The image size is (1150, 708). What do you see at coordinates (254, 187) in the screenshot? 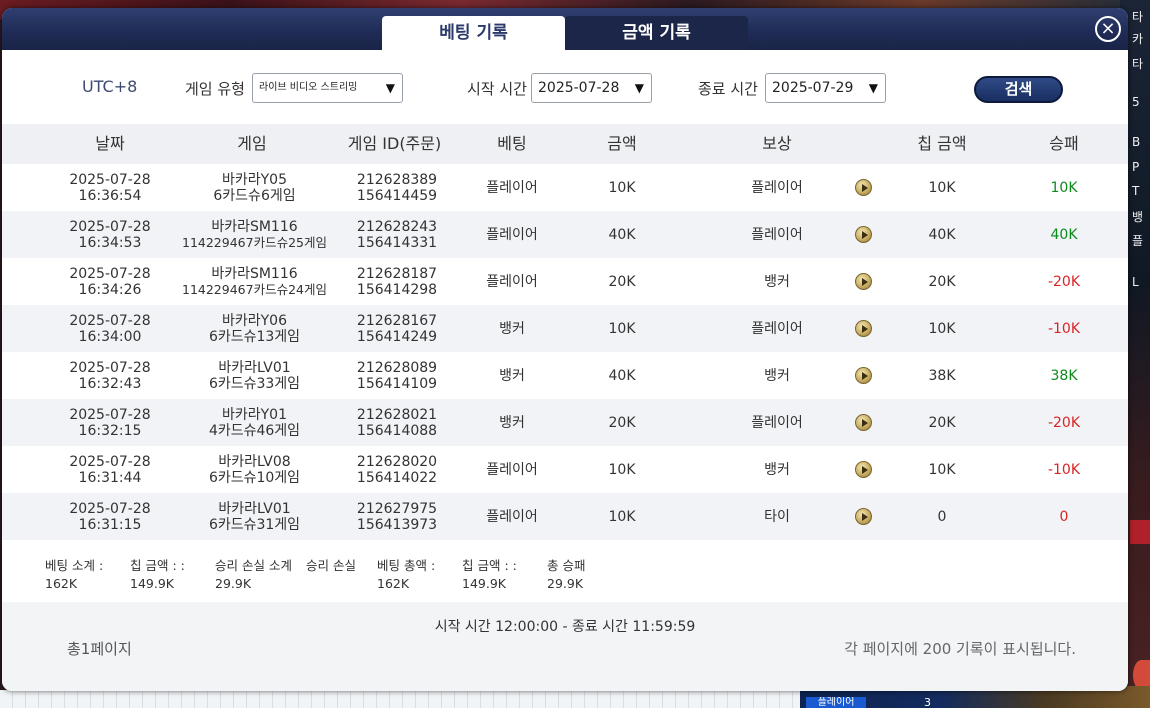
I see `game-cell: 바카라Y05 6카드슈6게임` at bounding box center [254, 187].